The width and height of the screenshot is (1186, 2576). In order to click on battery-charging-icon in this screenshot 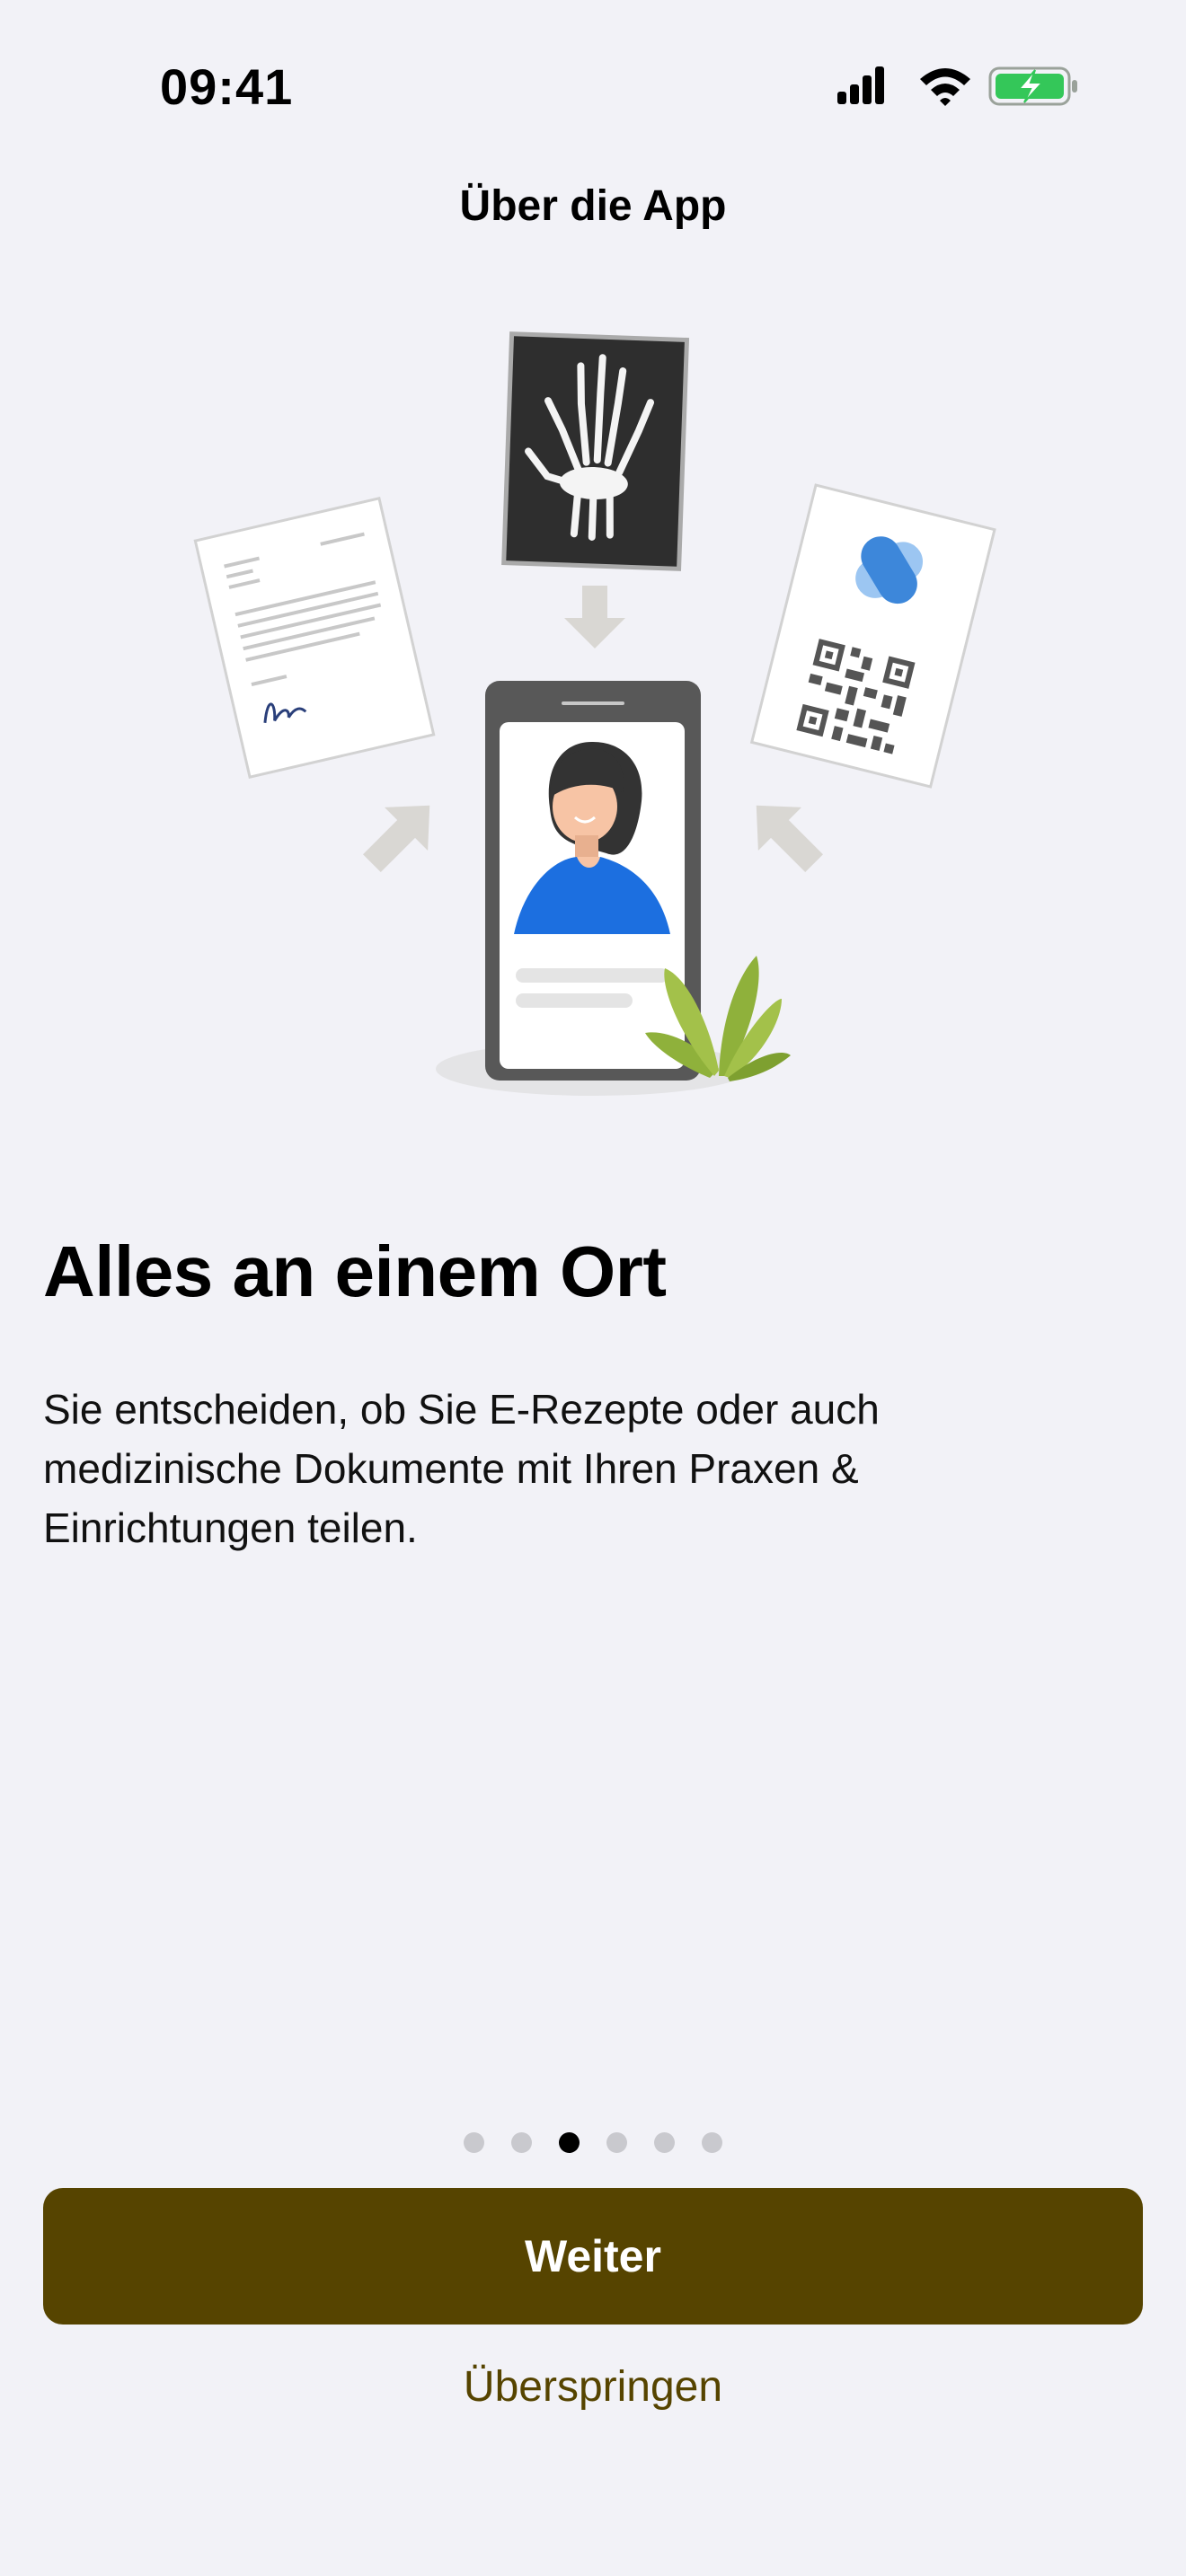, I will do `click(1032, 86)`.